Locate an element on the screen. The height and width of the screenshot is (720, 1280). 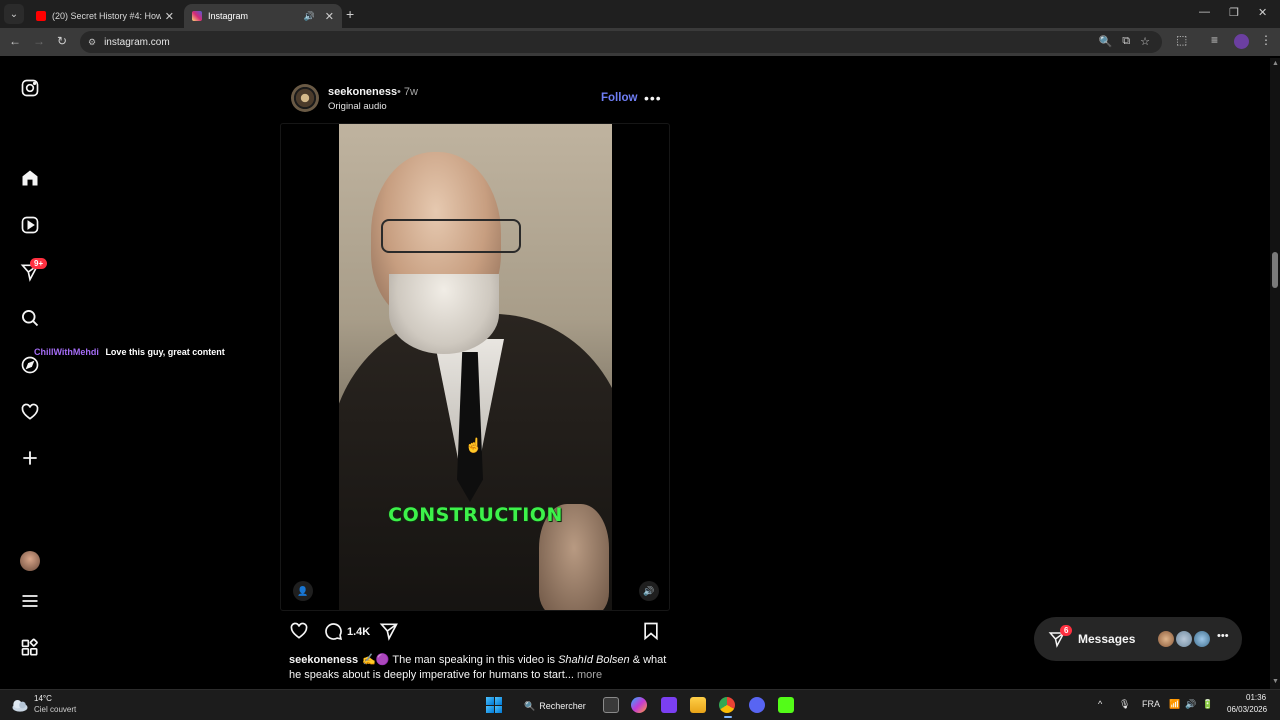
comment-count: 1.4K is located at coordinates (359, 632).